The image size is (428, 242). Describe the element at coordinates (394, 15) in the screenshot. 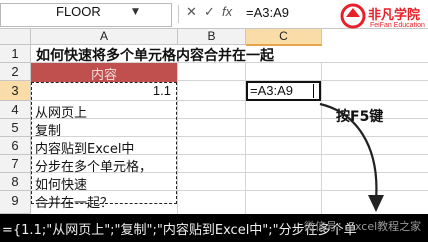

I see `logo-text: 非凡学院` at that location.